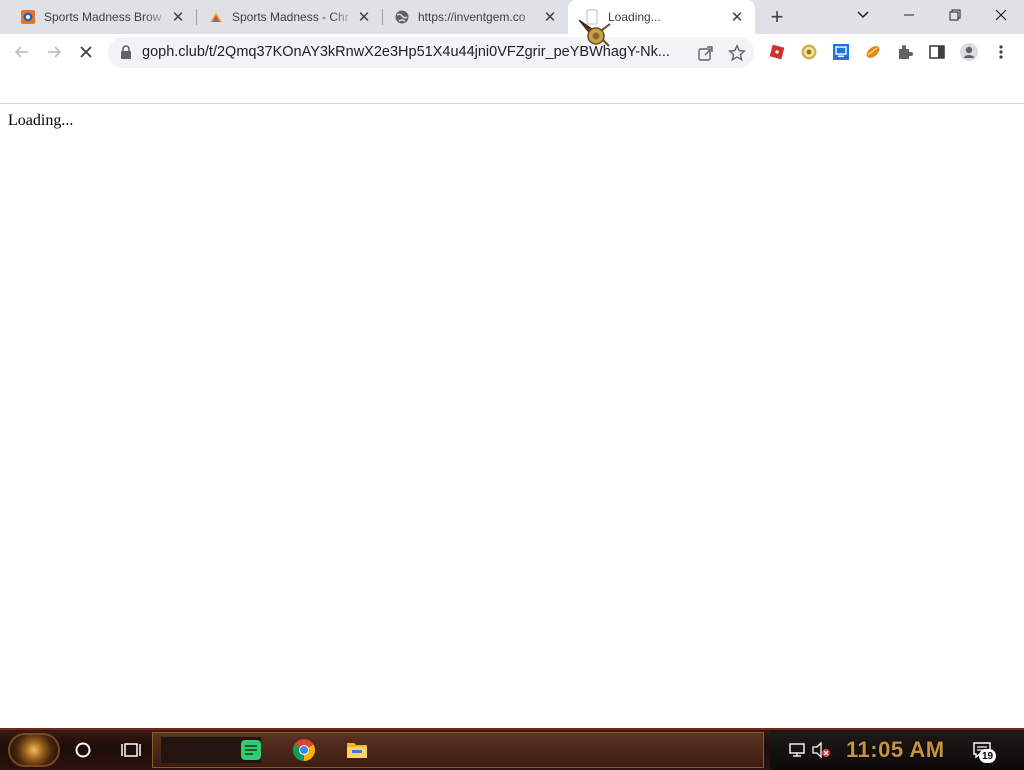 This screenshot has width=1024, height=770. What do you see at coordinates (402, 17) in the screenshot?
I see `globe-icon` at bounding box center [402, 17].